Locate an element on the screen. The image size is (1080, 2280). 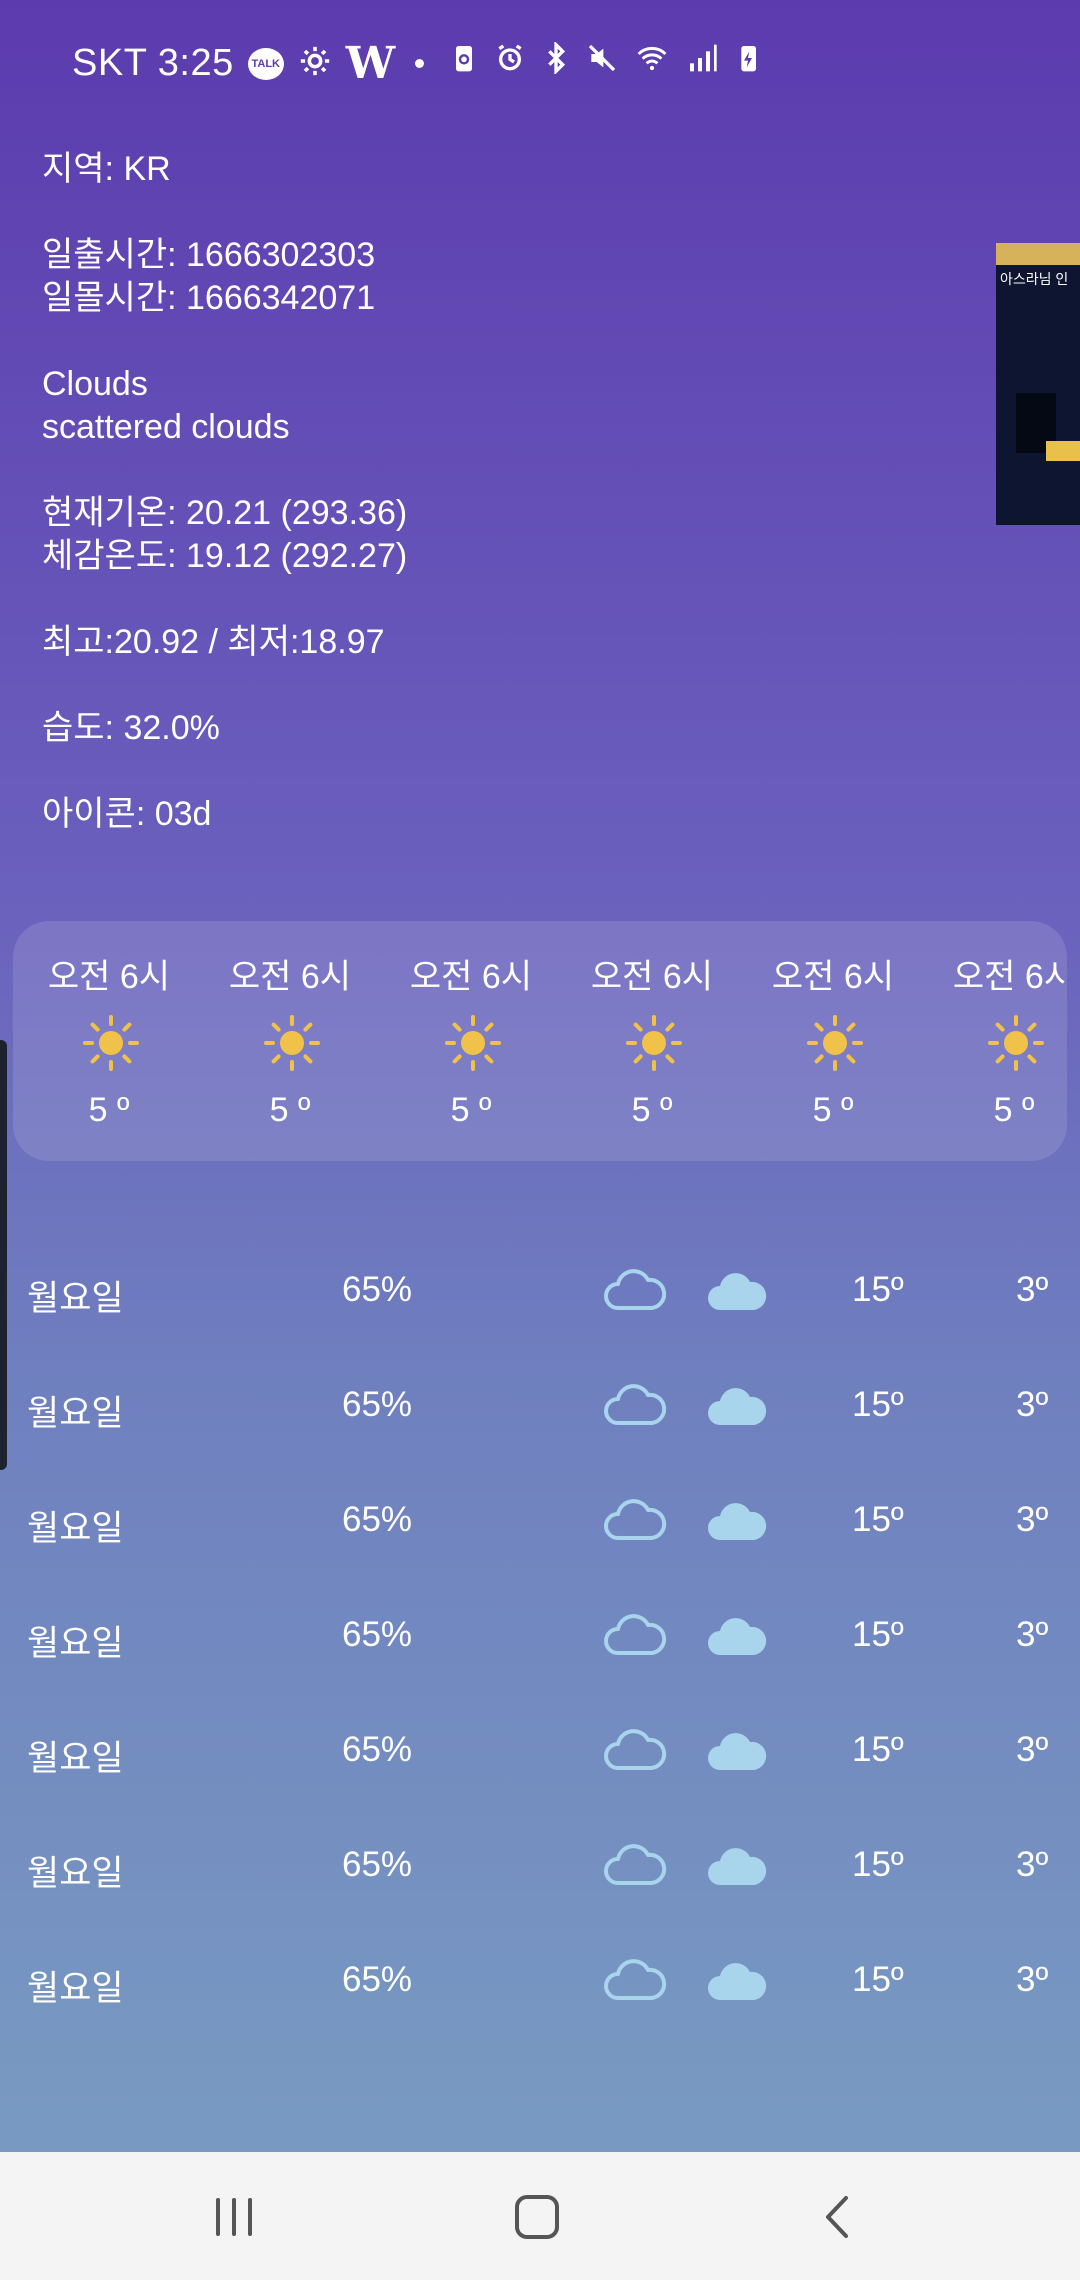
carrier-time: SKT 3:25 is located at coordinates (153, 63).